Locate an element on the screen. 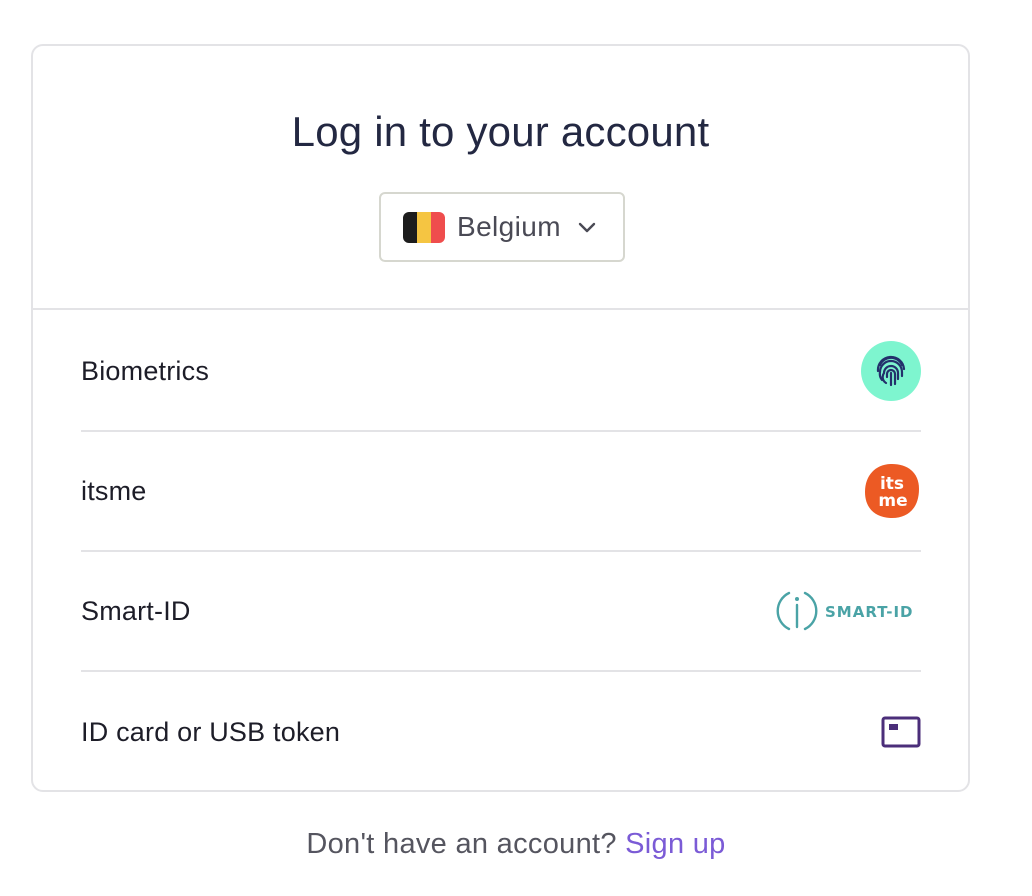 The image size is (1032, 896). smart-id-logo: SMART-ID is located at coordinates (848, 611).